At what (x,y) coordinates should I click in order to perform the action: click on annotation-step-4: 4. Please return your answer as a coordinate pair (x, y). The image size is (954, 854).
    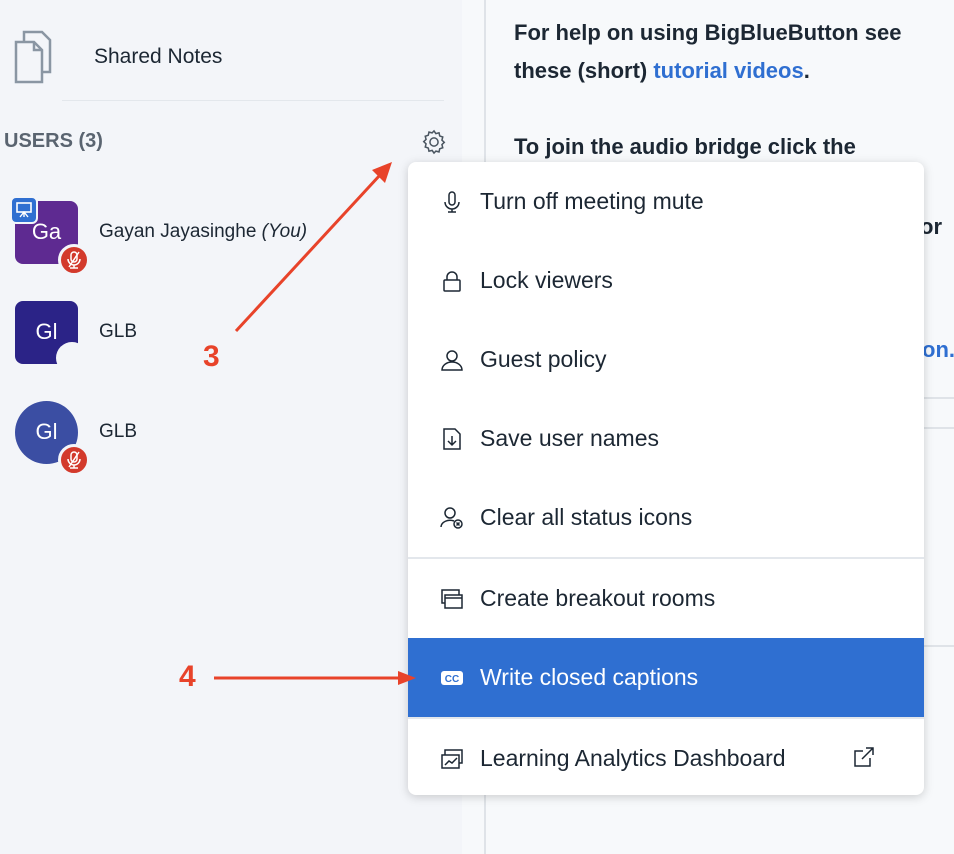
    Looking at the image, I should click on (187, 676).